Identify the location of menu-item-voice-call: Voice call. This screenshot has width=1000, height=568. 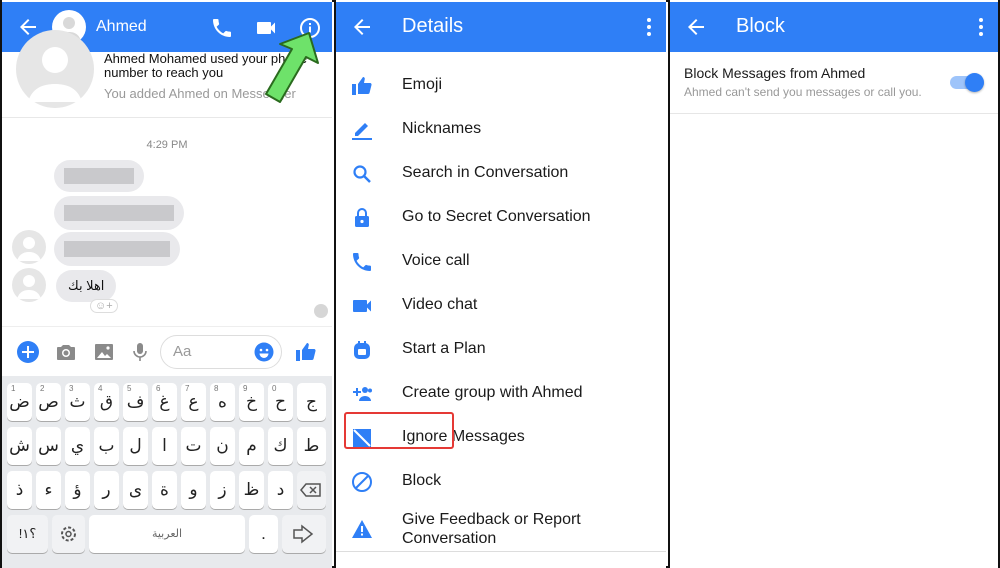
(501, 262).